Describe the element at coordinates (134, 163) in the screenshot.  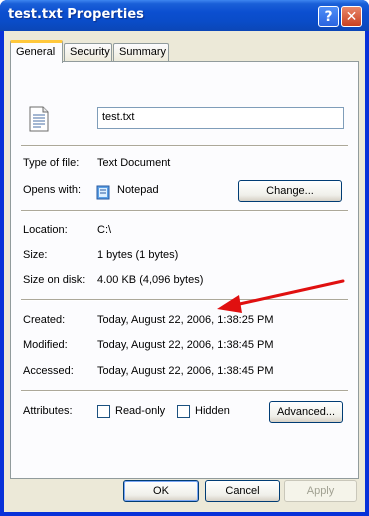
I see `type-value: Text Document` at that location.